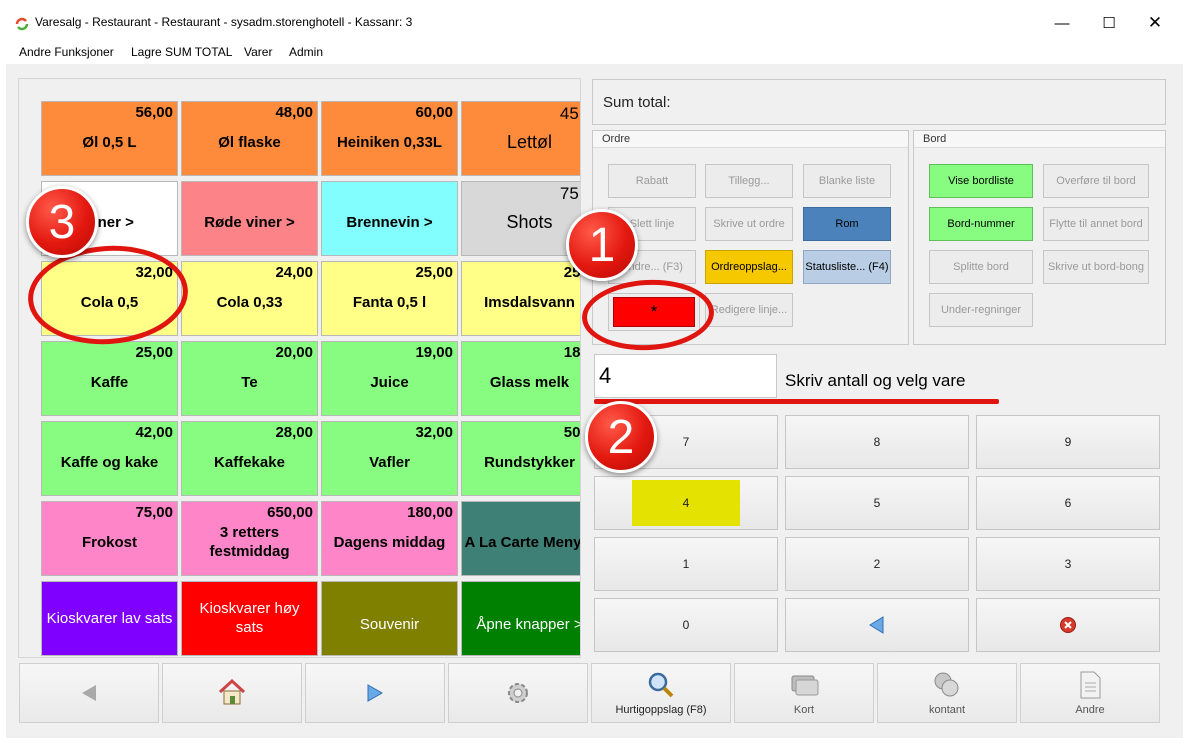  I want to click on arrow-right-icon, so click(375, 693).